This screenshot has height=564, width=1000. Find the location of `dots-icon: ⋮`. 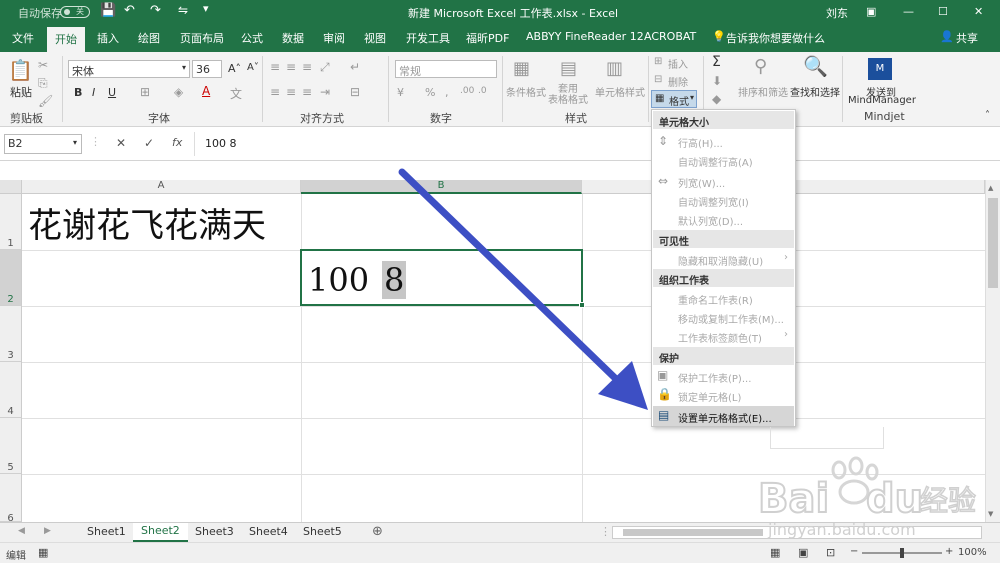

dots-icon: ⋮ is located at coordinates (605, 531).